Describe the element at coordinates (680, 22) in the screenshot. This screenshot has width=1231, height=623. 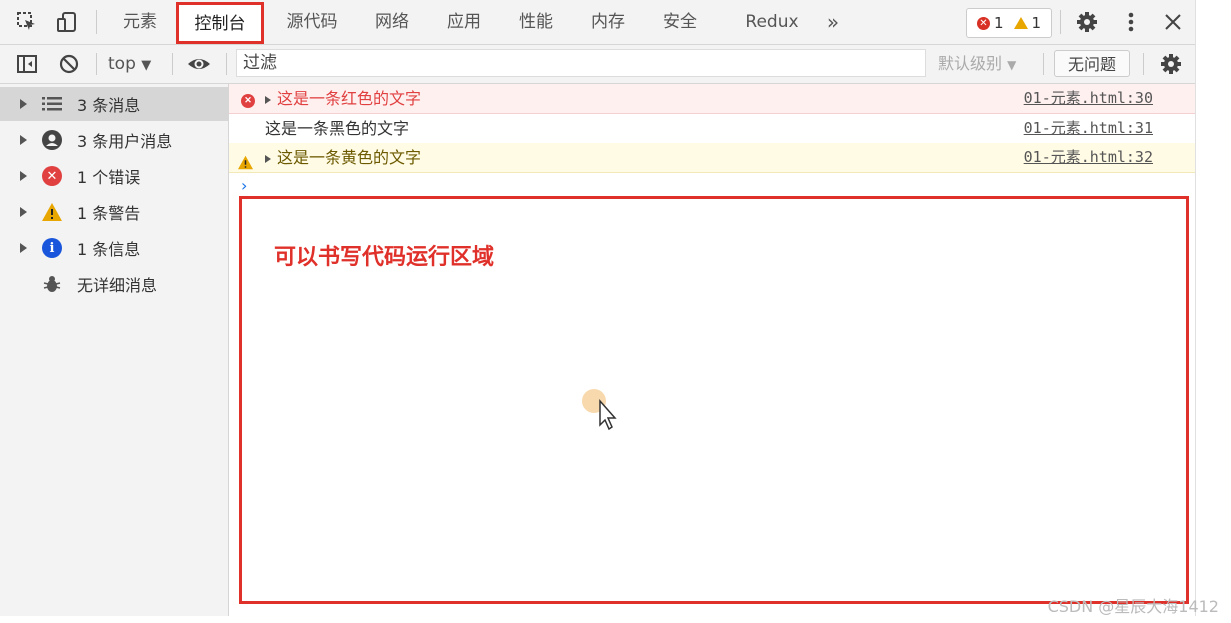
I see `tab-security: 安全` at that location.